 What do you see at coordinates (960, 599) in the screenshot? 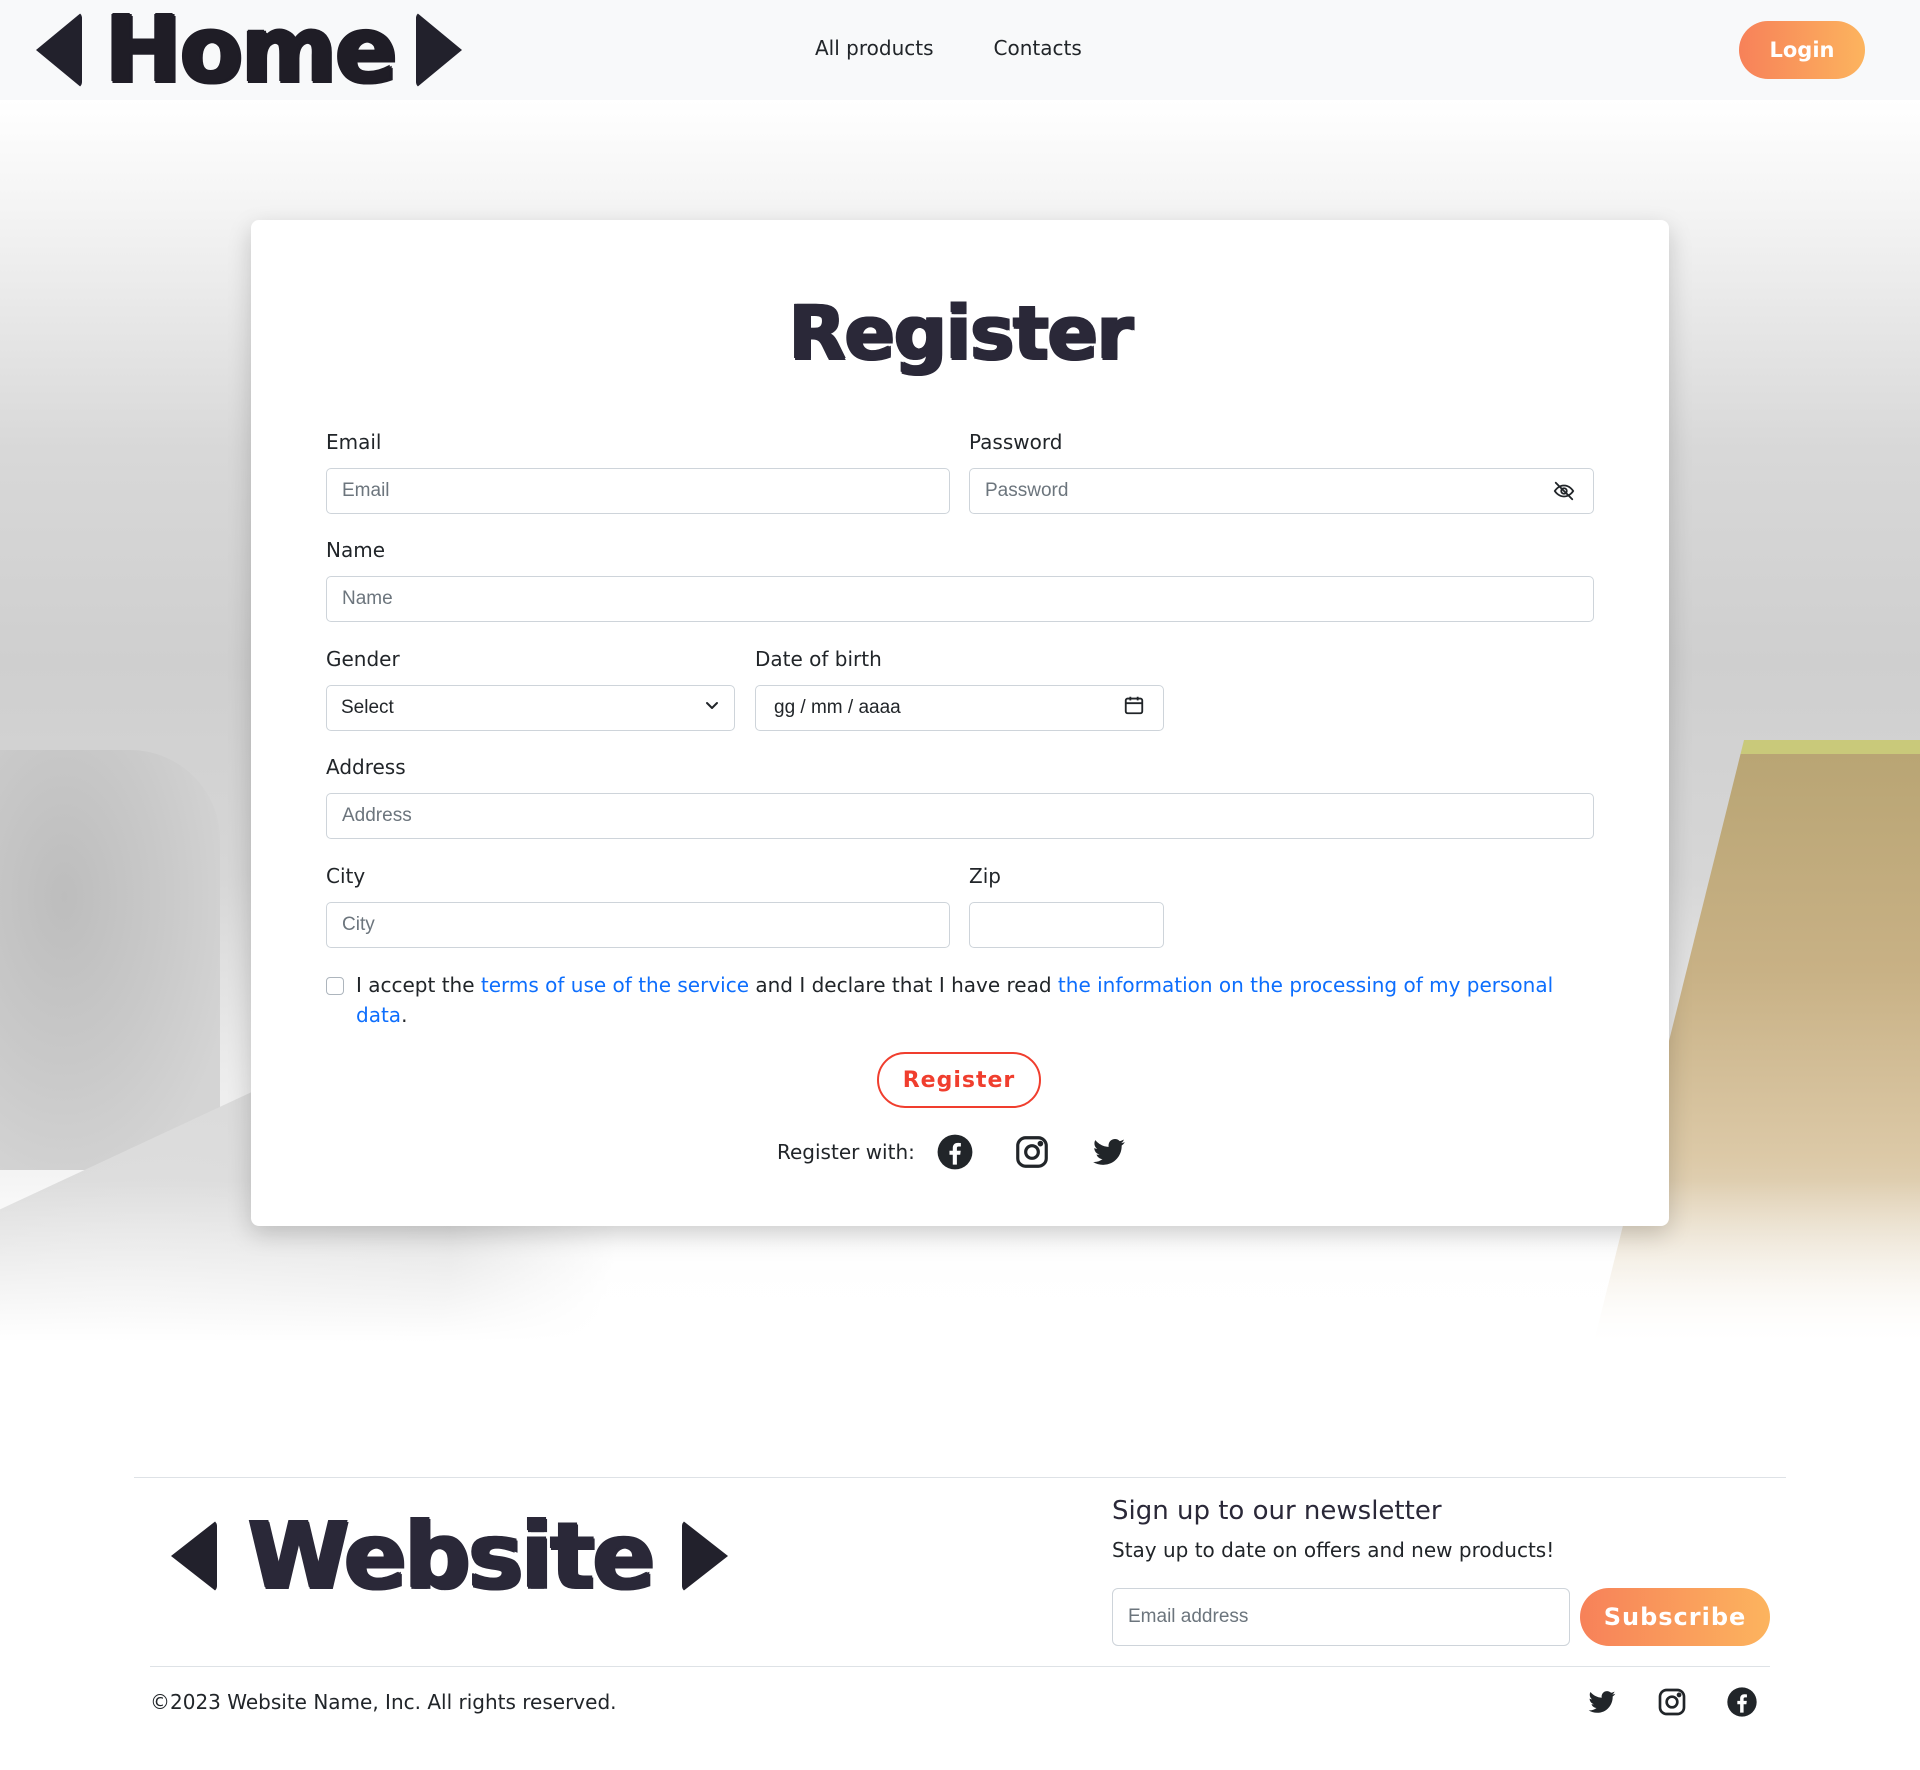
I see `name-field` at bounding box center [960, 599].